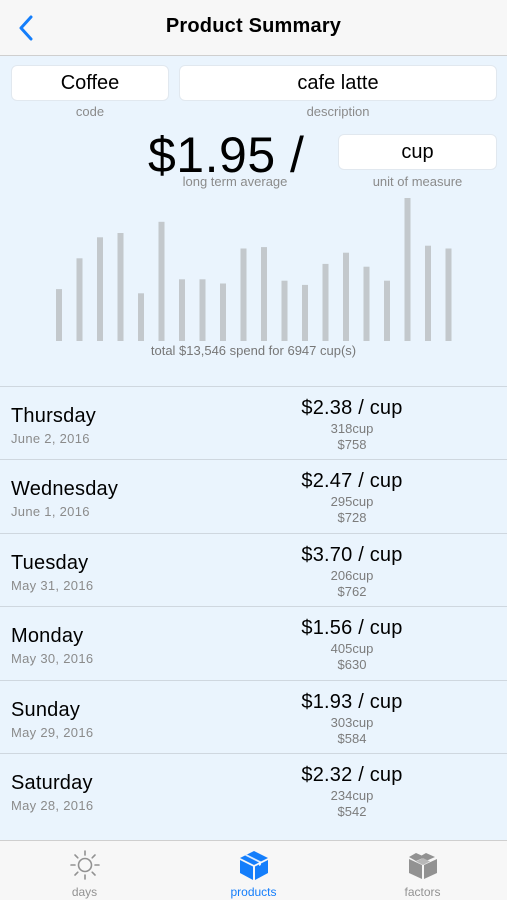 The image size is (507, 900). Describe the element at coordinates (253, 716) in the screenshot. I see `list-item: Sunday May 29, 2016 $1.93 / cup 303cup $584` at that location.